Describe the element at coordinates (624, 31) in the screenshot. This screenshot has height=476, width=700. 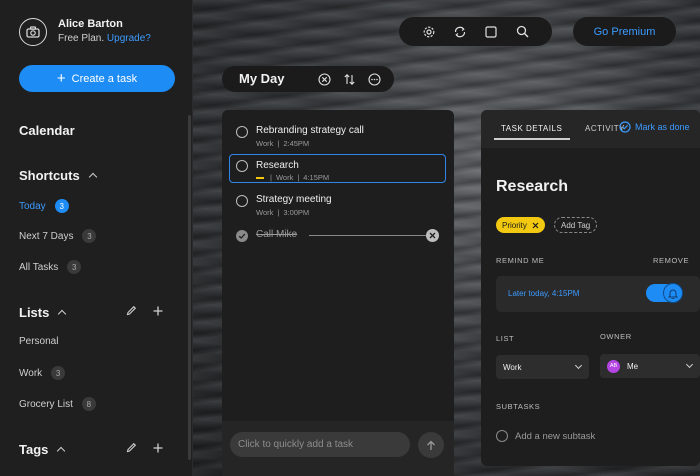
I see `go-premium-button: Go Premium` at that location.